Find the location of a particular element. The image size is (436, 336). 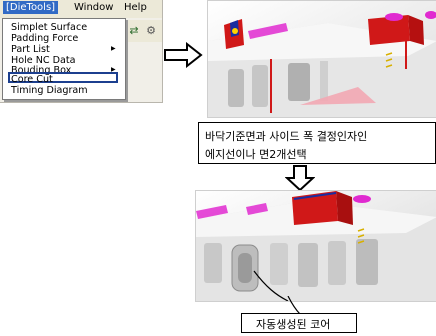

menu-item-padding-force: Padding Force is located at coordinates (44, 38).